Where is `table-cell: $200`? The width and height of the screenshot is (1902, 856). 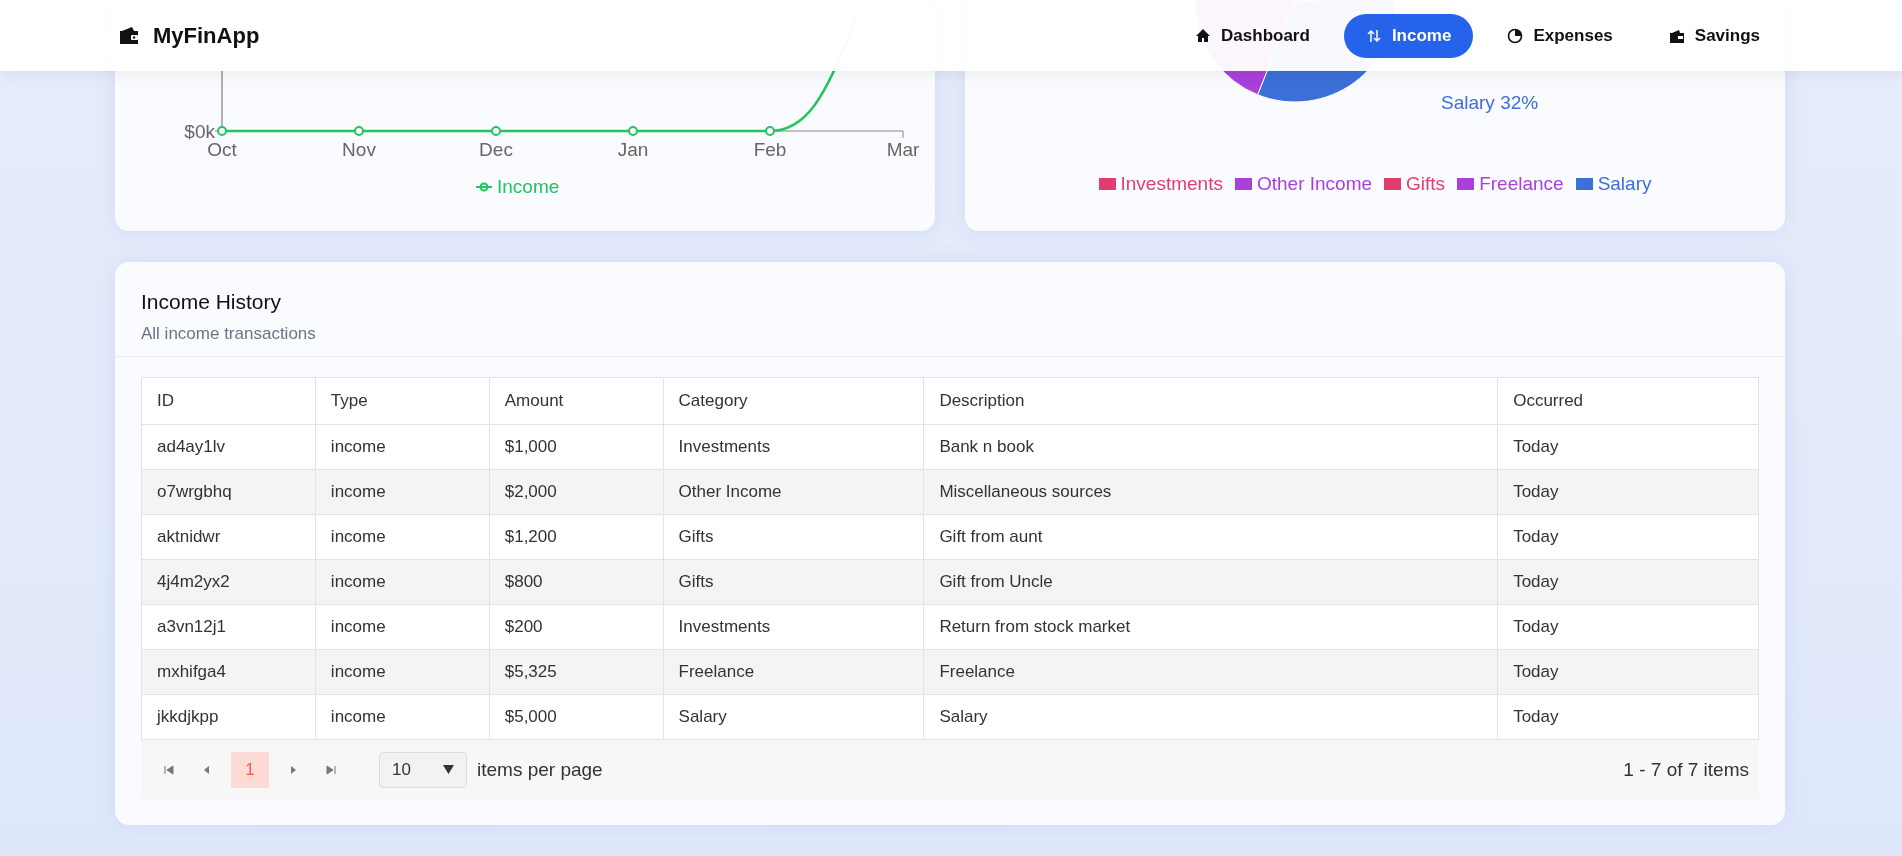
table-cell: $200 is located at coordinates (576, 627).